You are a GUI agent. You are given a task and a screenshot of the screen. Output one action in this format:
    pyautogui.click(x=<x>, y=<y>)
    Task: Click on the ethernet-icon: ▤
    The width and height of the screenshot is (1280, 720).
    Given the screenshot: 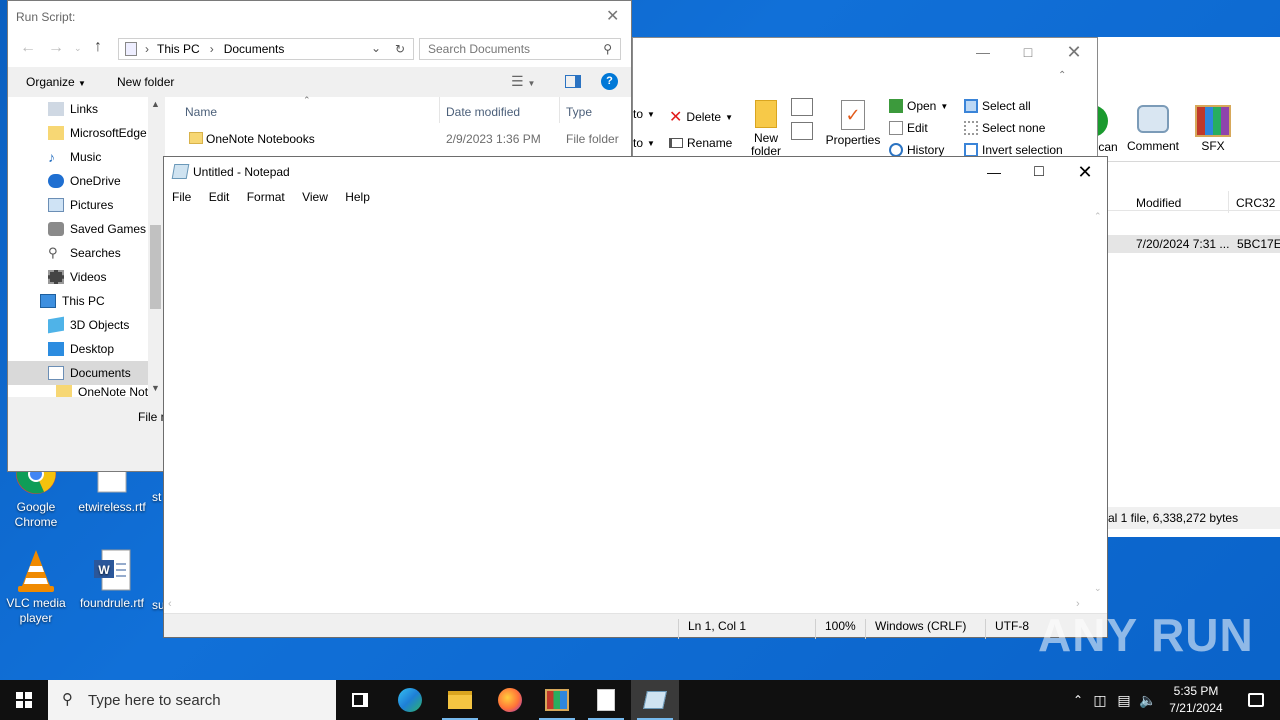 What is the action you would take?
    pyautogui.click(x=1124, y=700)
    